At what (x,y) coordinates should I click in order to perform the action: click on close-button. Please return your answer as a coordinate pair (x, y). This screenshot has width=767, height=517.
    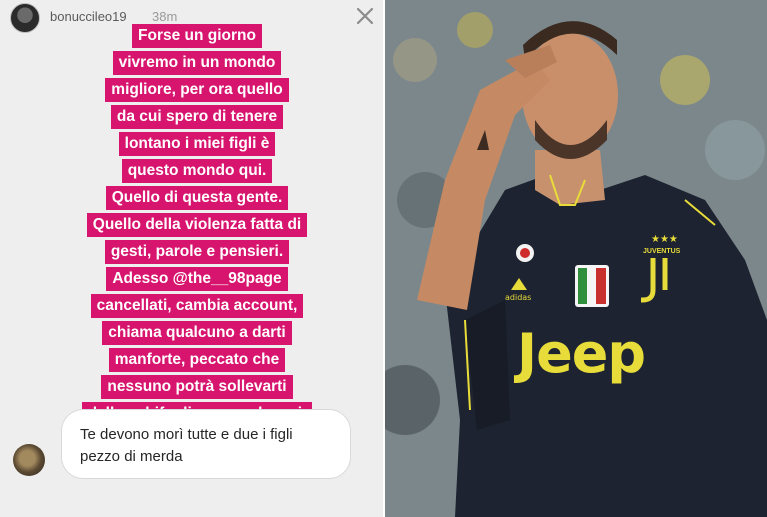
    Looking at the image, I should click on (365, 16).